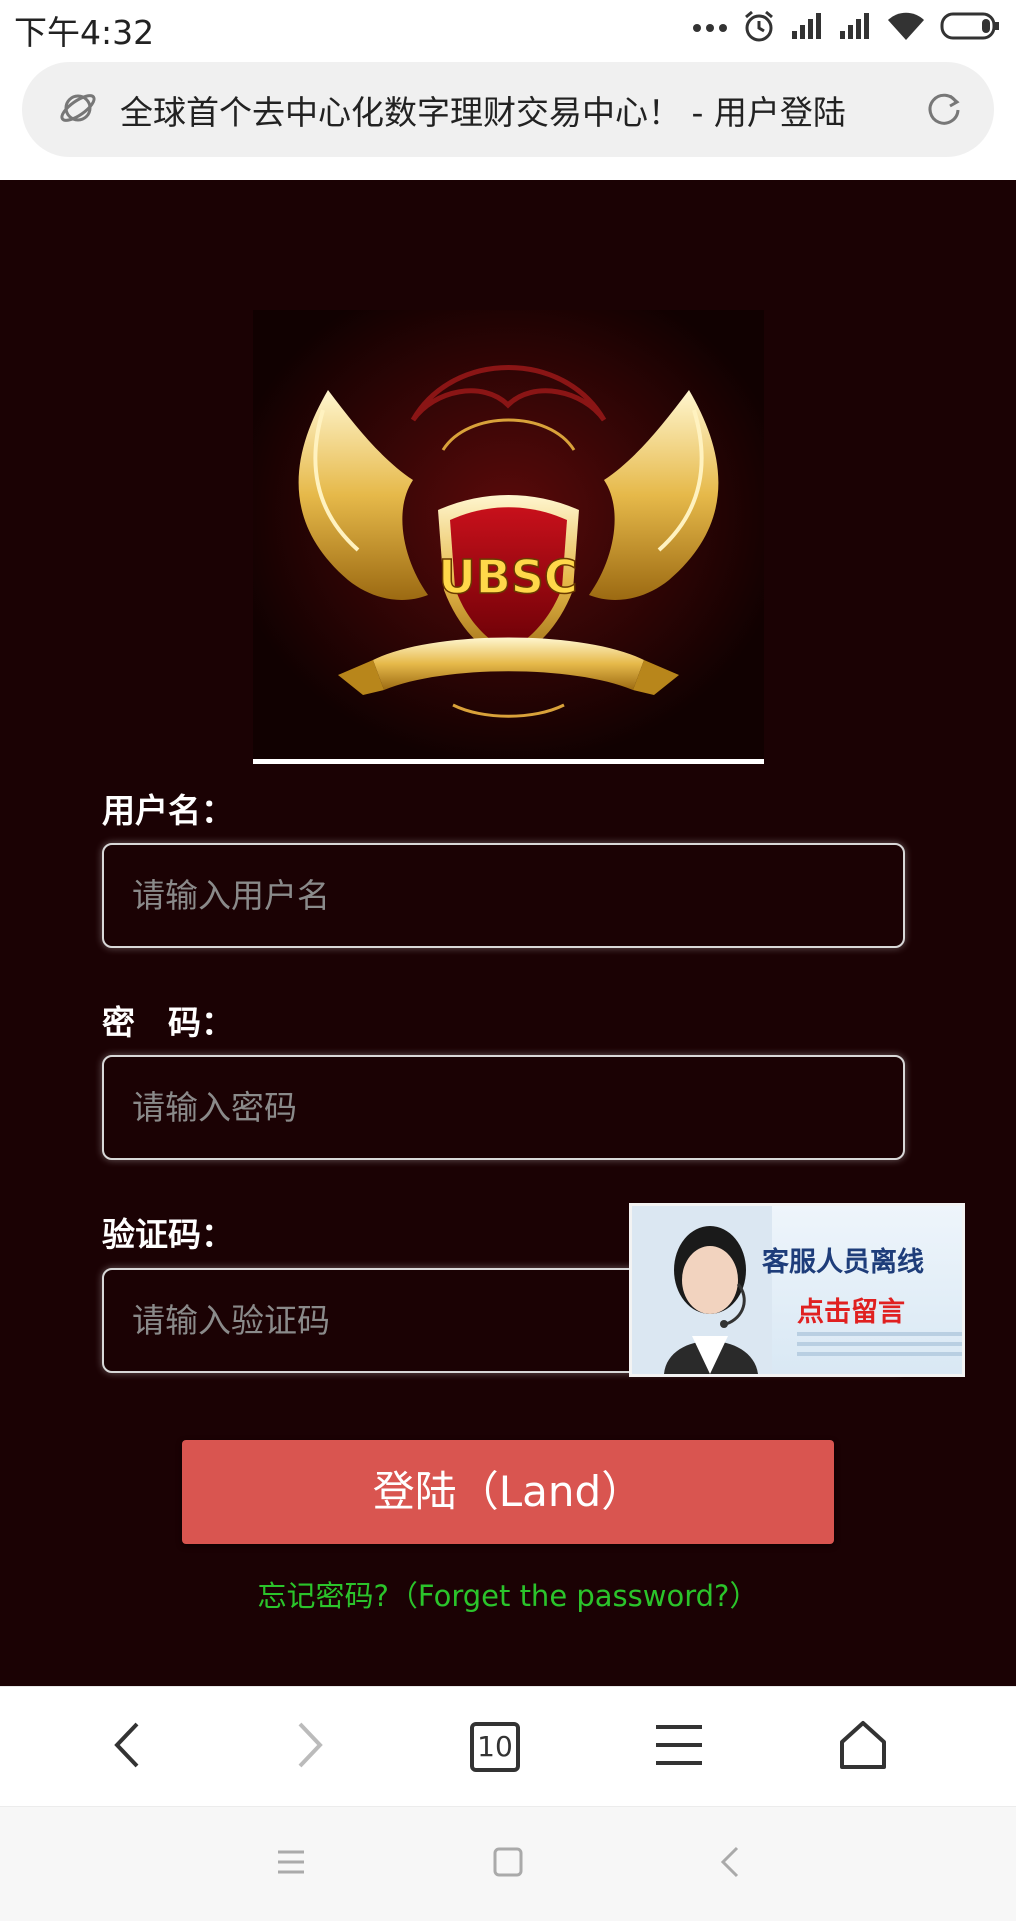  I want to click on back-button, so click(127, 1747).